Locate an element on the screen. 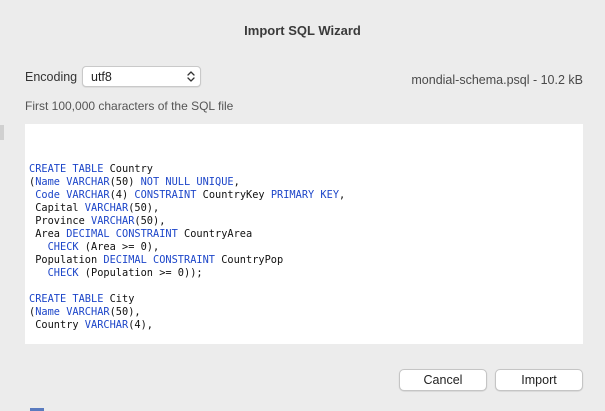  preview-label: First 100,000 characters of the SQL file is located at coordinates (129, 106).